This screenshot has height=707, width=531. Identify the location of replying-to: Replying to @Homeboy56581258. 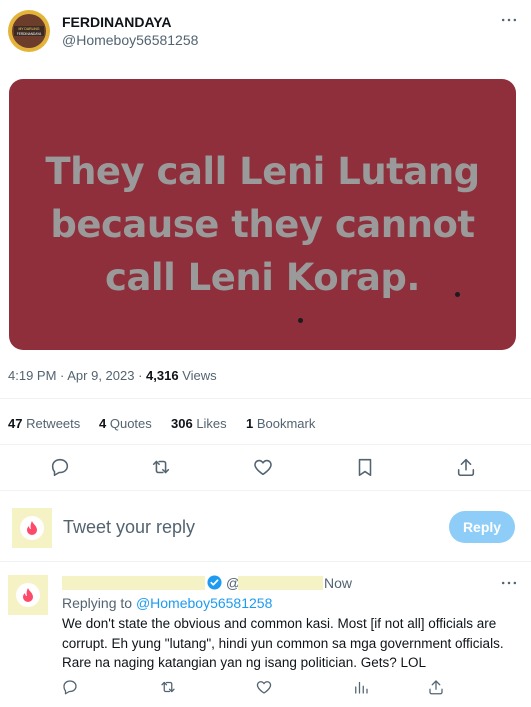
(167, 603).